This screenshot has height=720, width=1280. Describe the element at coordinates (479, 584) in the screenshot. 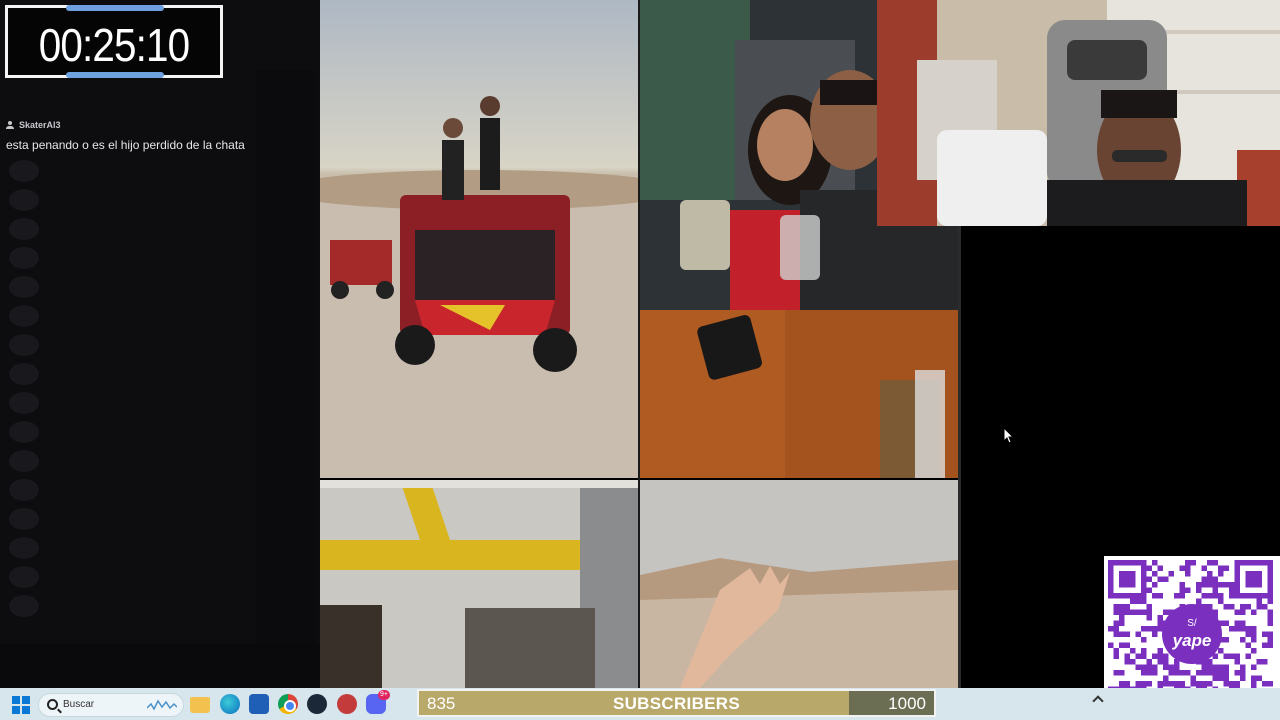

I see `photo-gym` at that location.